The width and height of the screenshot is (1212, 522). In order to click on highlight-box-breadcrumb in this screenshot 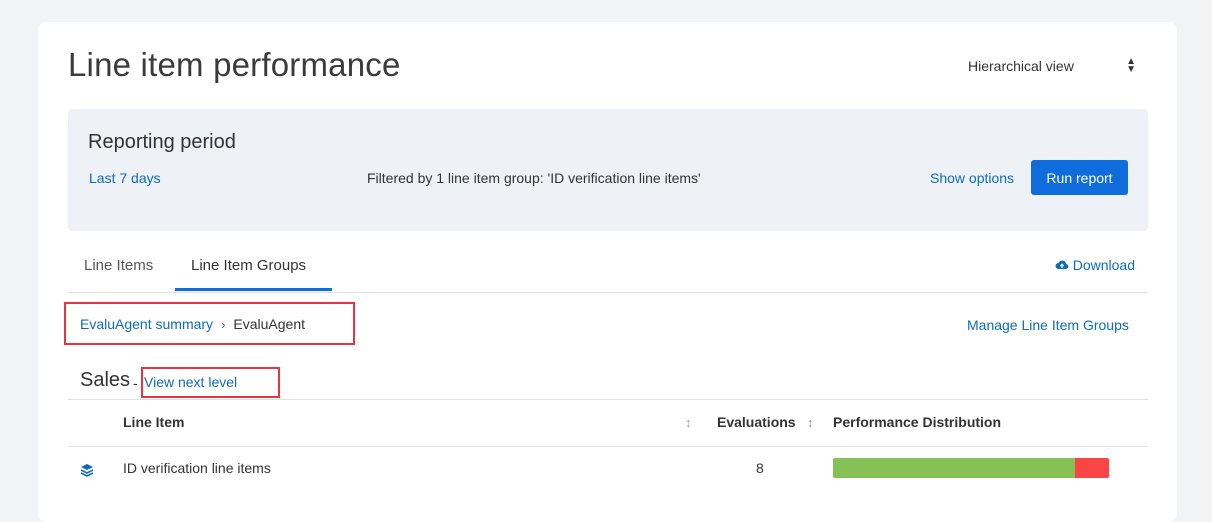, I will do `click(209, 323)`.